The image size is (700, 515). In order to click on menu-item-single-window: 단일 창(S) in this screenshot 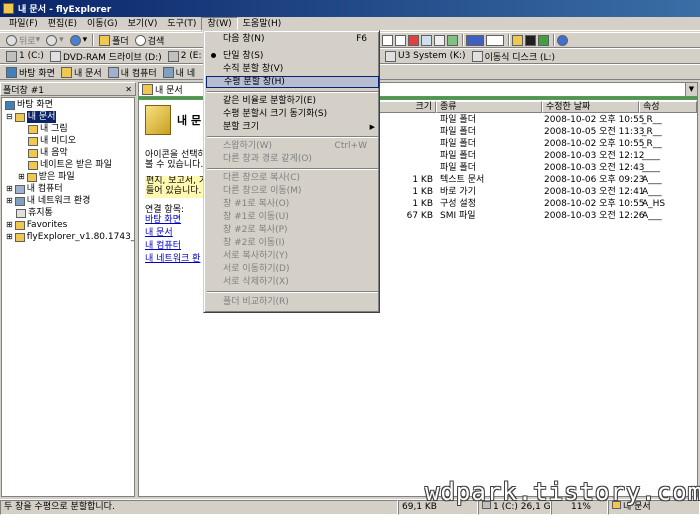, I will do `click(292, 56)`.